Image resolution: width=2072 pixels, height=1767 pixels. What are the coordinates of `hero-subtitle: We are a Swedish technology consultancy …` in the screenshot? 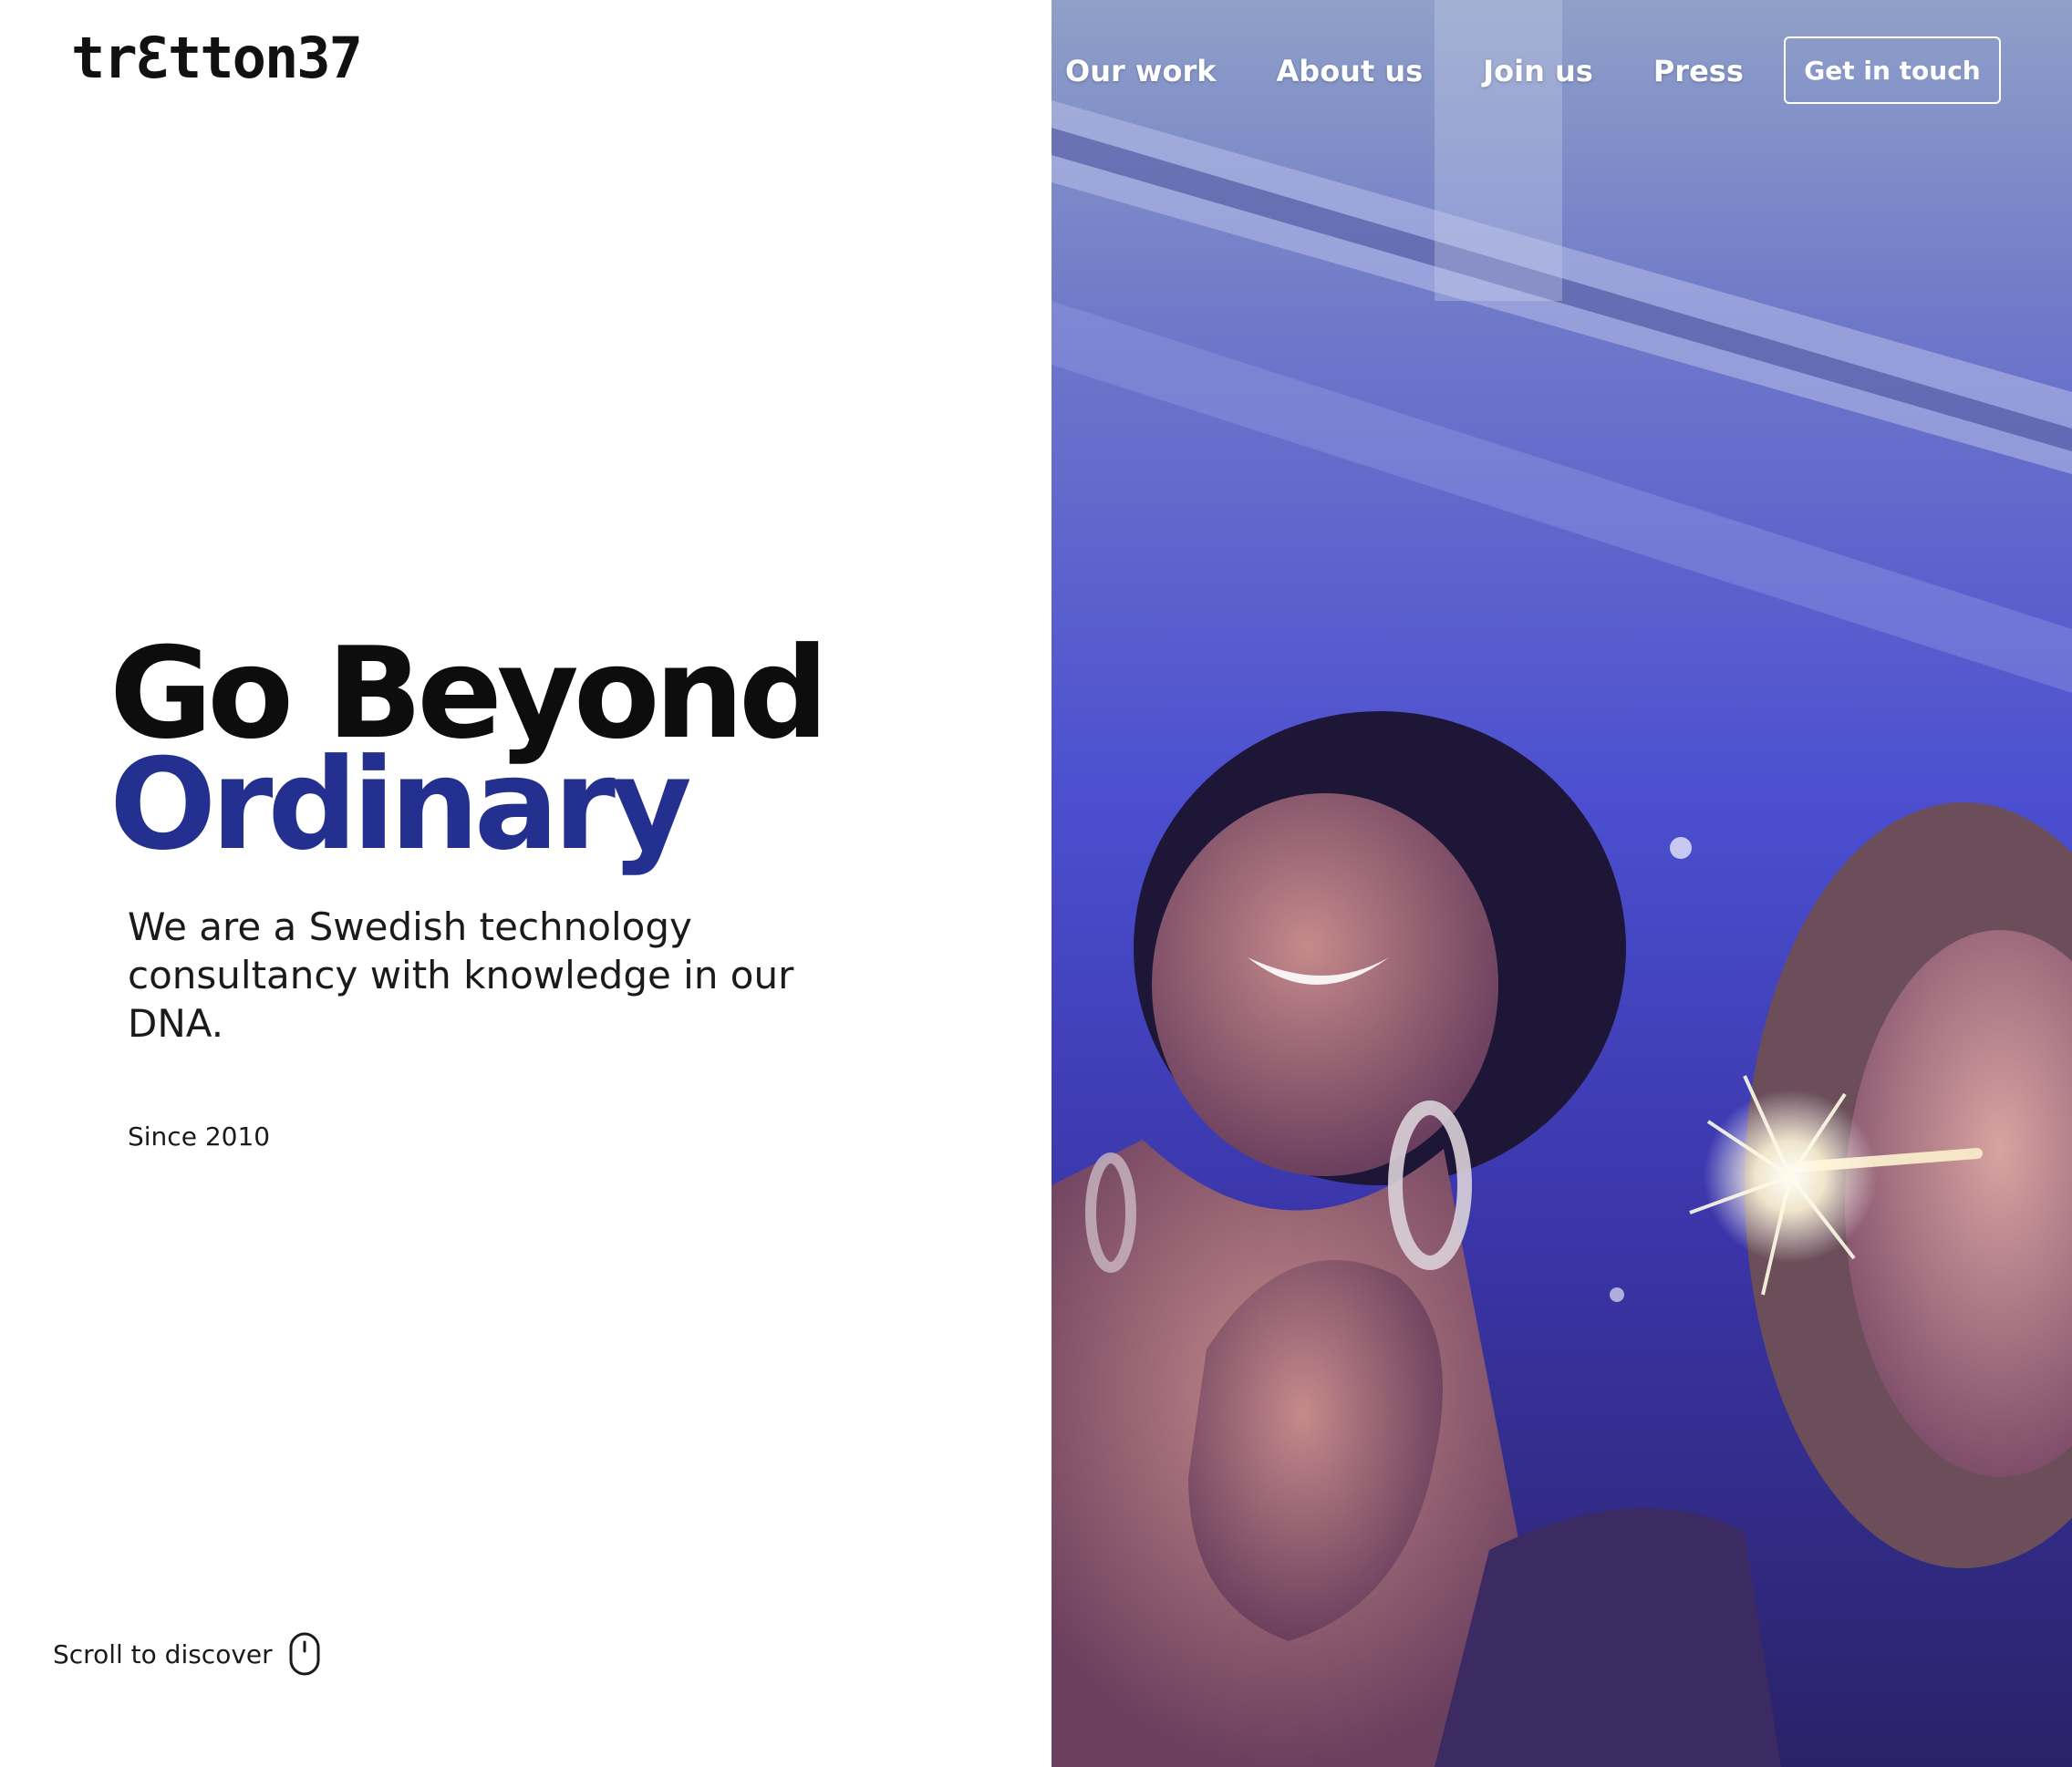 It's located at (461, 975).